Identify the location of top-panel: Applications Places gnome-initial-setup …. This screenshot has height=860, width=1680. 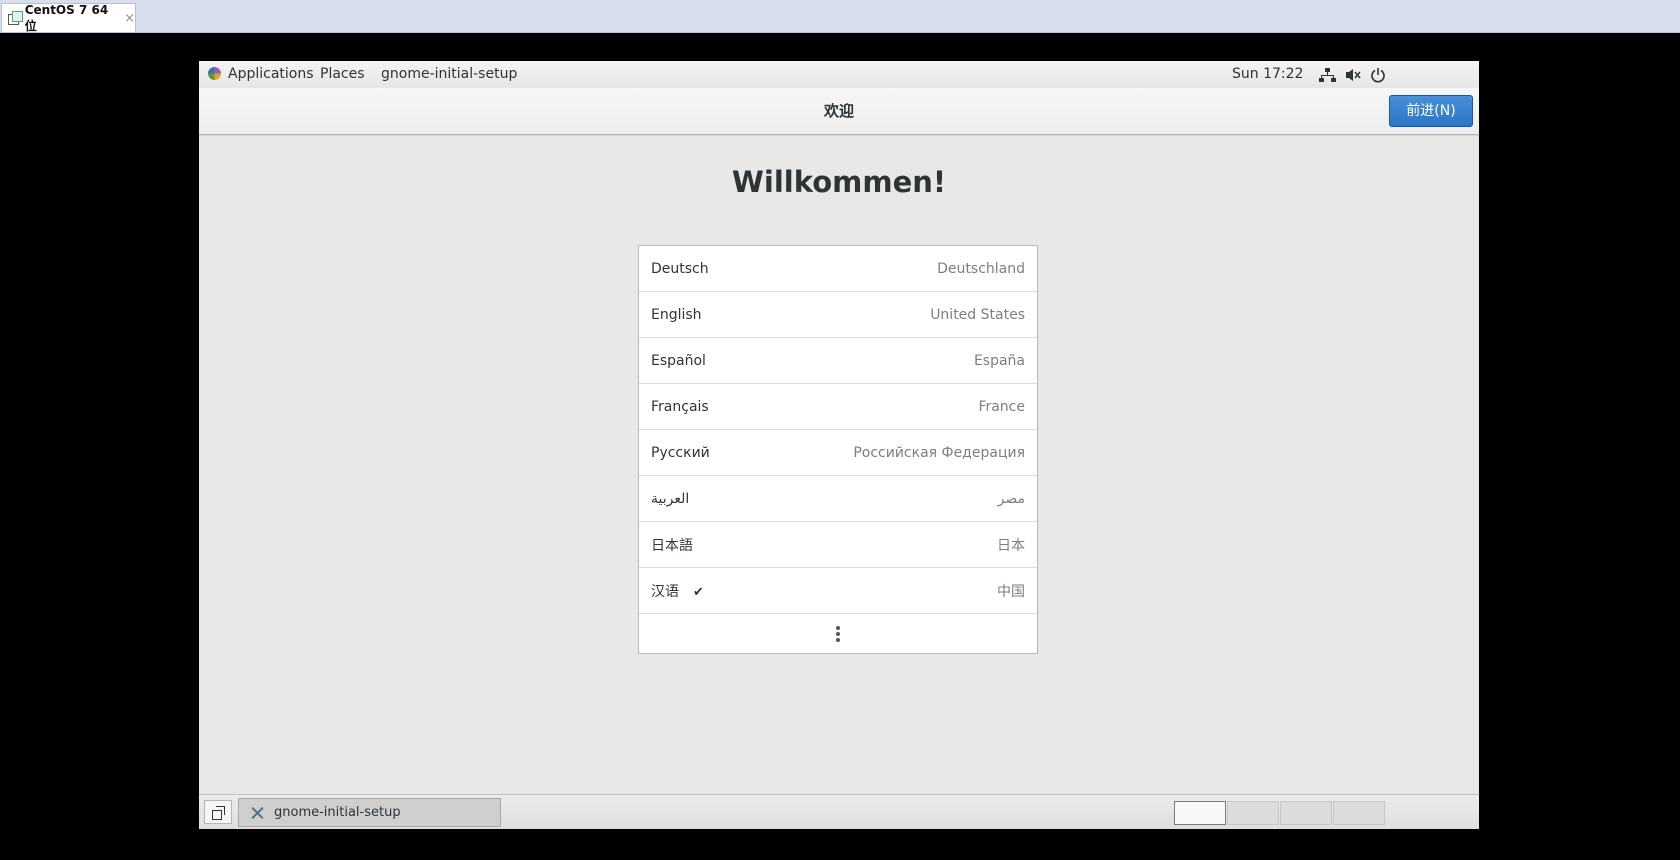
(839, 75).